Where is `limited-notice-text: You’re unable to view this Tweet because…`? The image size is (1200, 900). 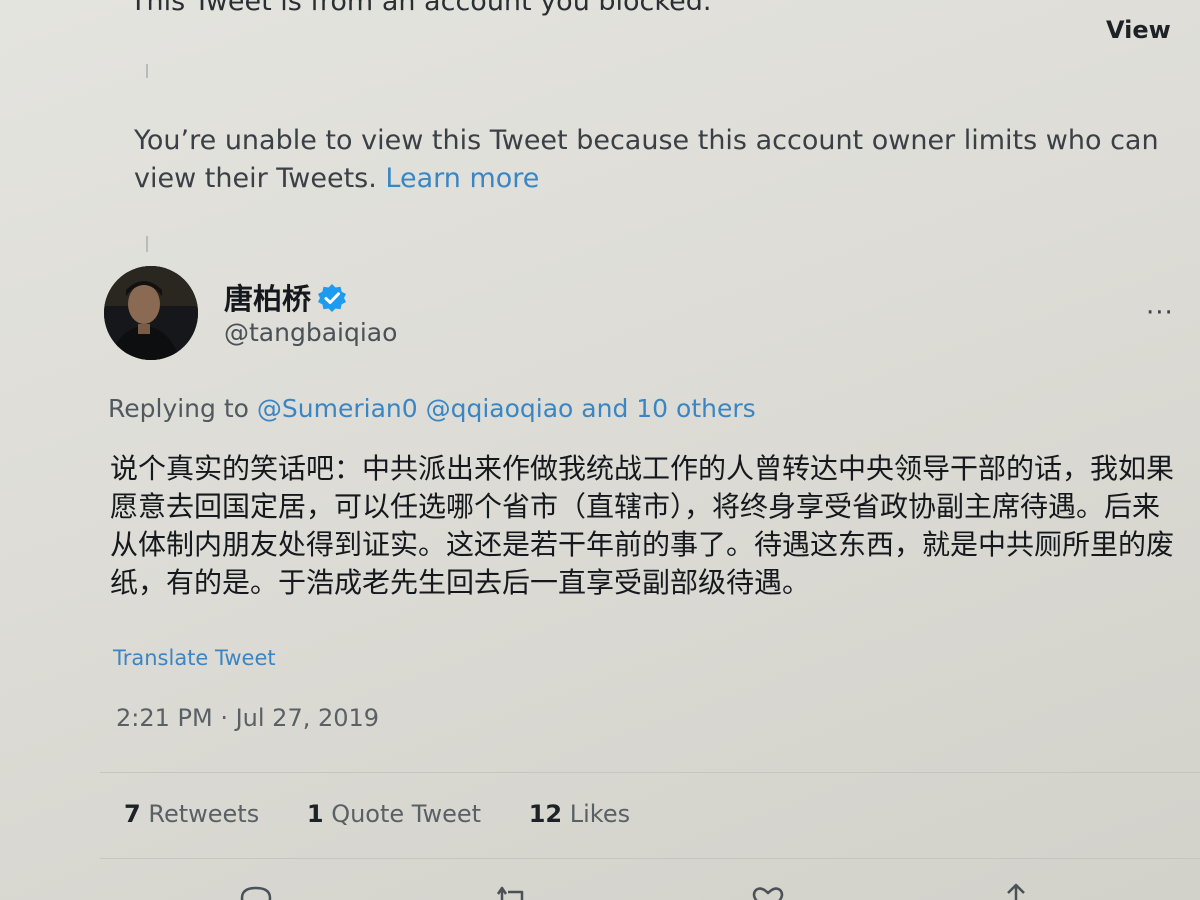 limited-notice-text: You’re unable to view this Tweet because… is located at coordinates (646, 159).